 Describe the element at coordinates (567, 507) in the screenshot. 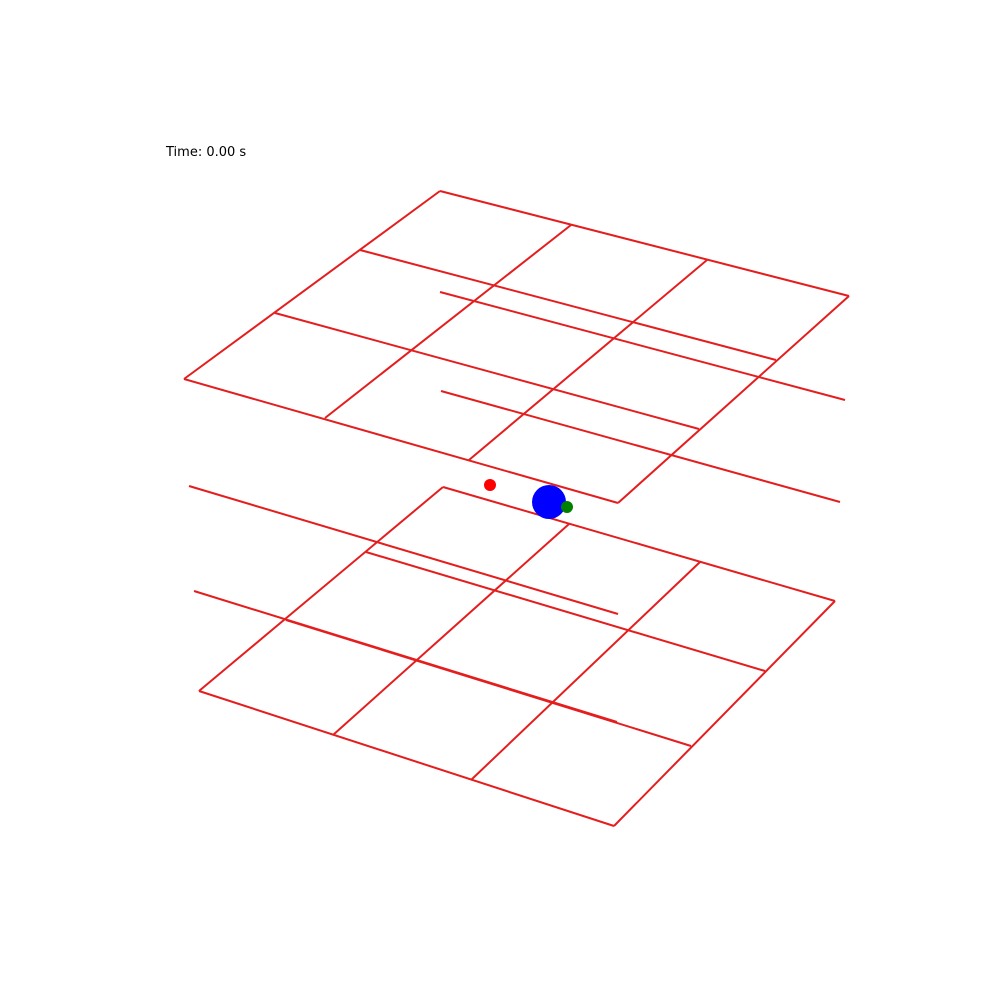

I see `small-green-sphere` at that location.